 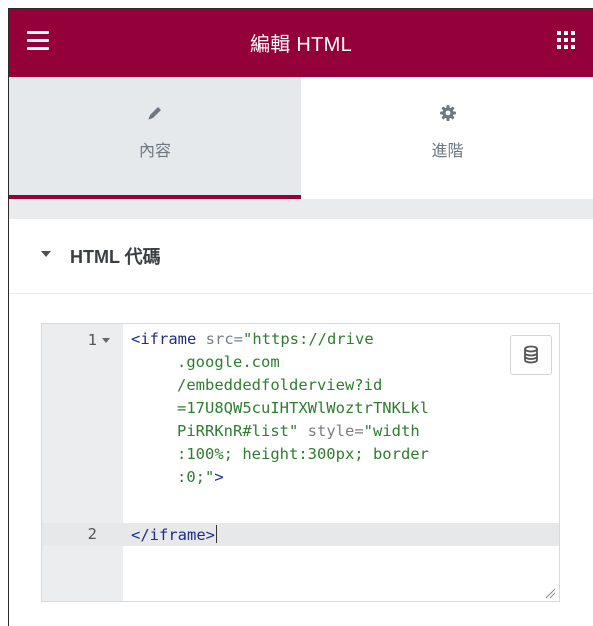 What do you see at coordinates (303, 408) in the screenshot?
I see `code-line: =17U8QW5cuIHTXWlWoztrTNKLkl` at bounding box center [303, 408].